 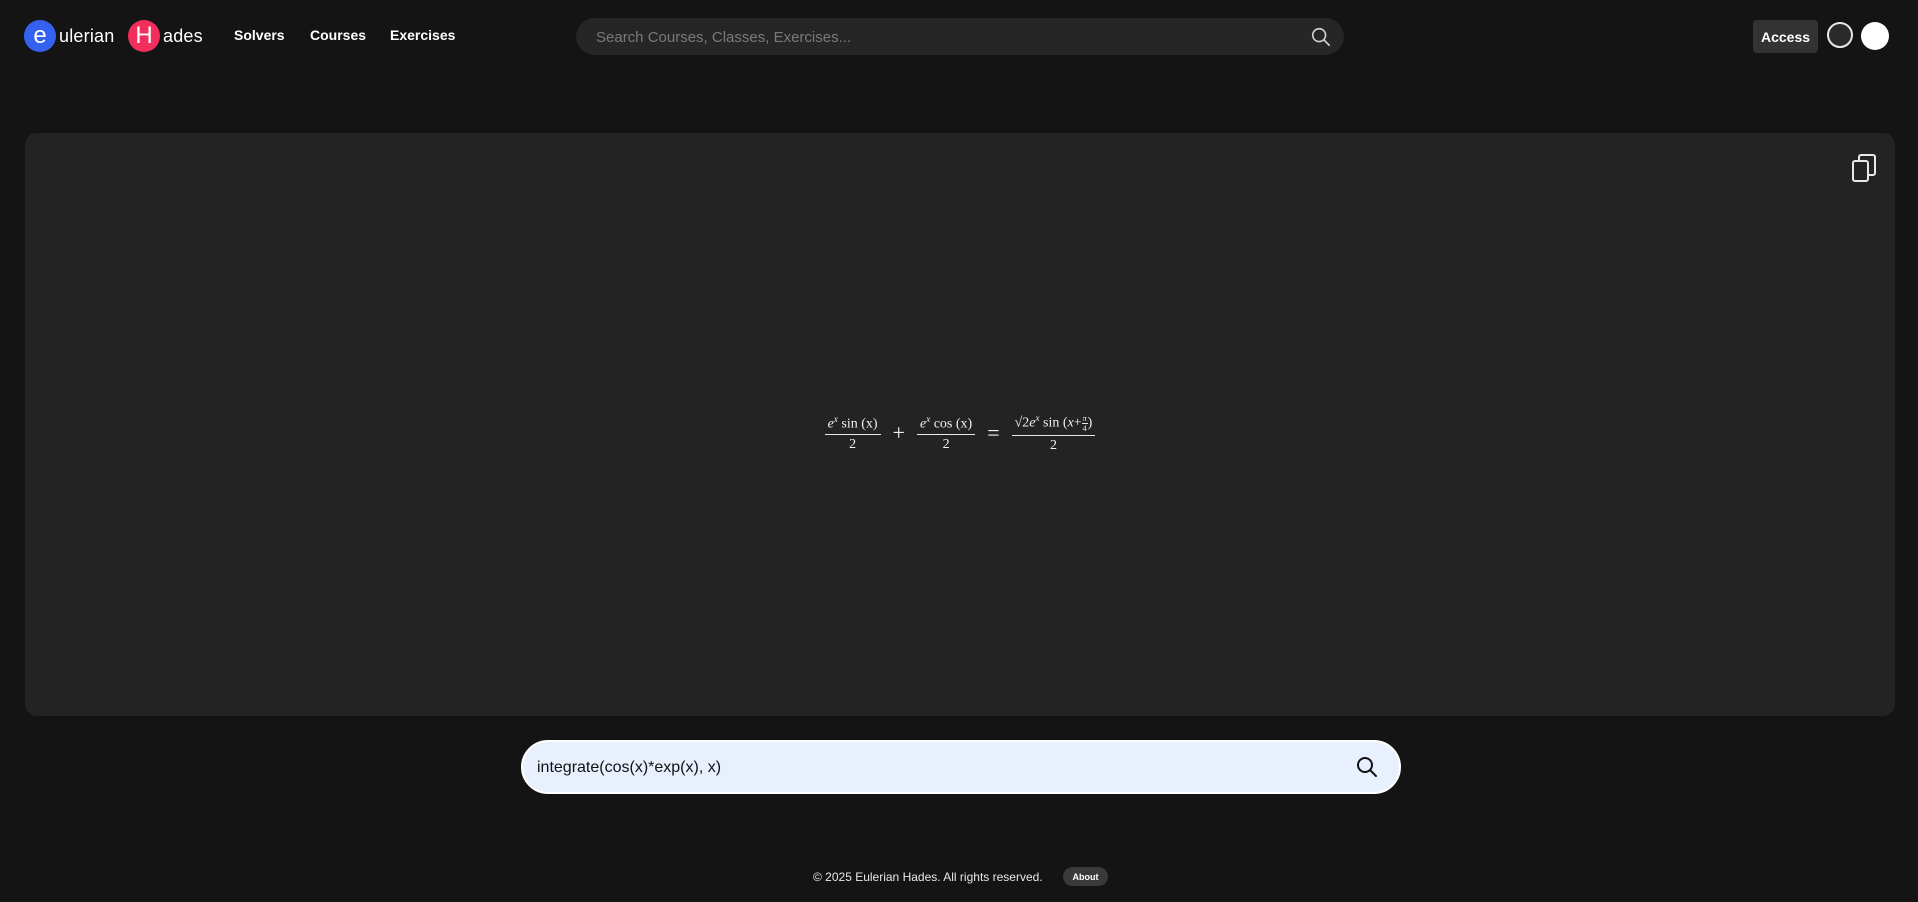 What do you see at coordinates (183, 35) in the screenshot?
I see `hades-logo-text: ades` at bounding box center [183, 35].